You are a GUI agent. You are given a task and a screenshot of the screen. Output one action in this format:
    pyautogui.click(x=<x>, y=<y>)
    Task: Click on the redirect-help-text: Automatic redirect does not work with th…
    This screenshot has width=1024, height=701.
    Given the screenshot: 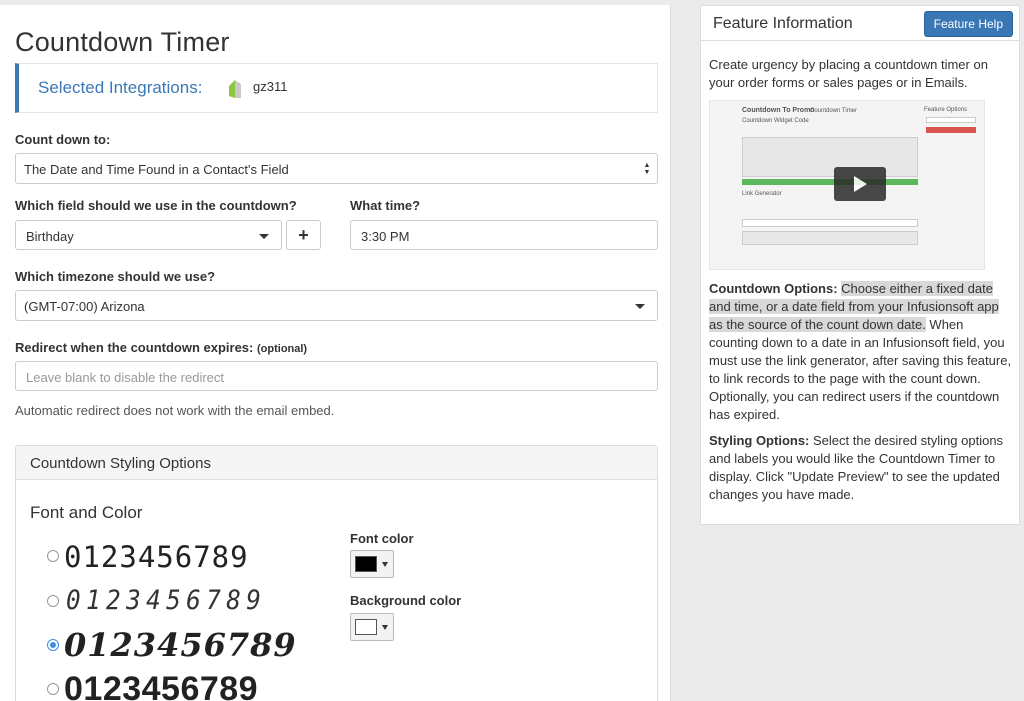 What is the action you would take?
    pyautogui.click(x=175, y=410)
    